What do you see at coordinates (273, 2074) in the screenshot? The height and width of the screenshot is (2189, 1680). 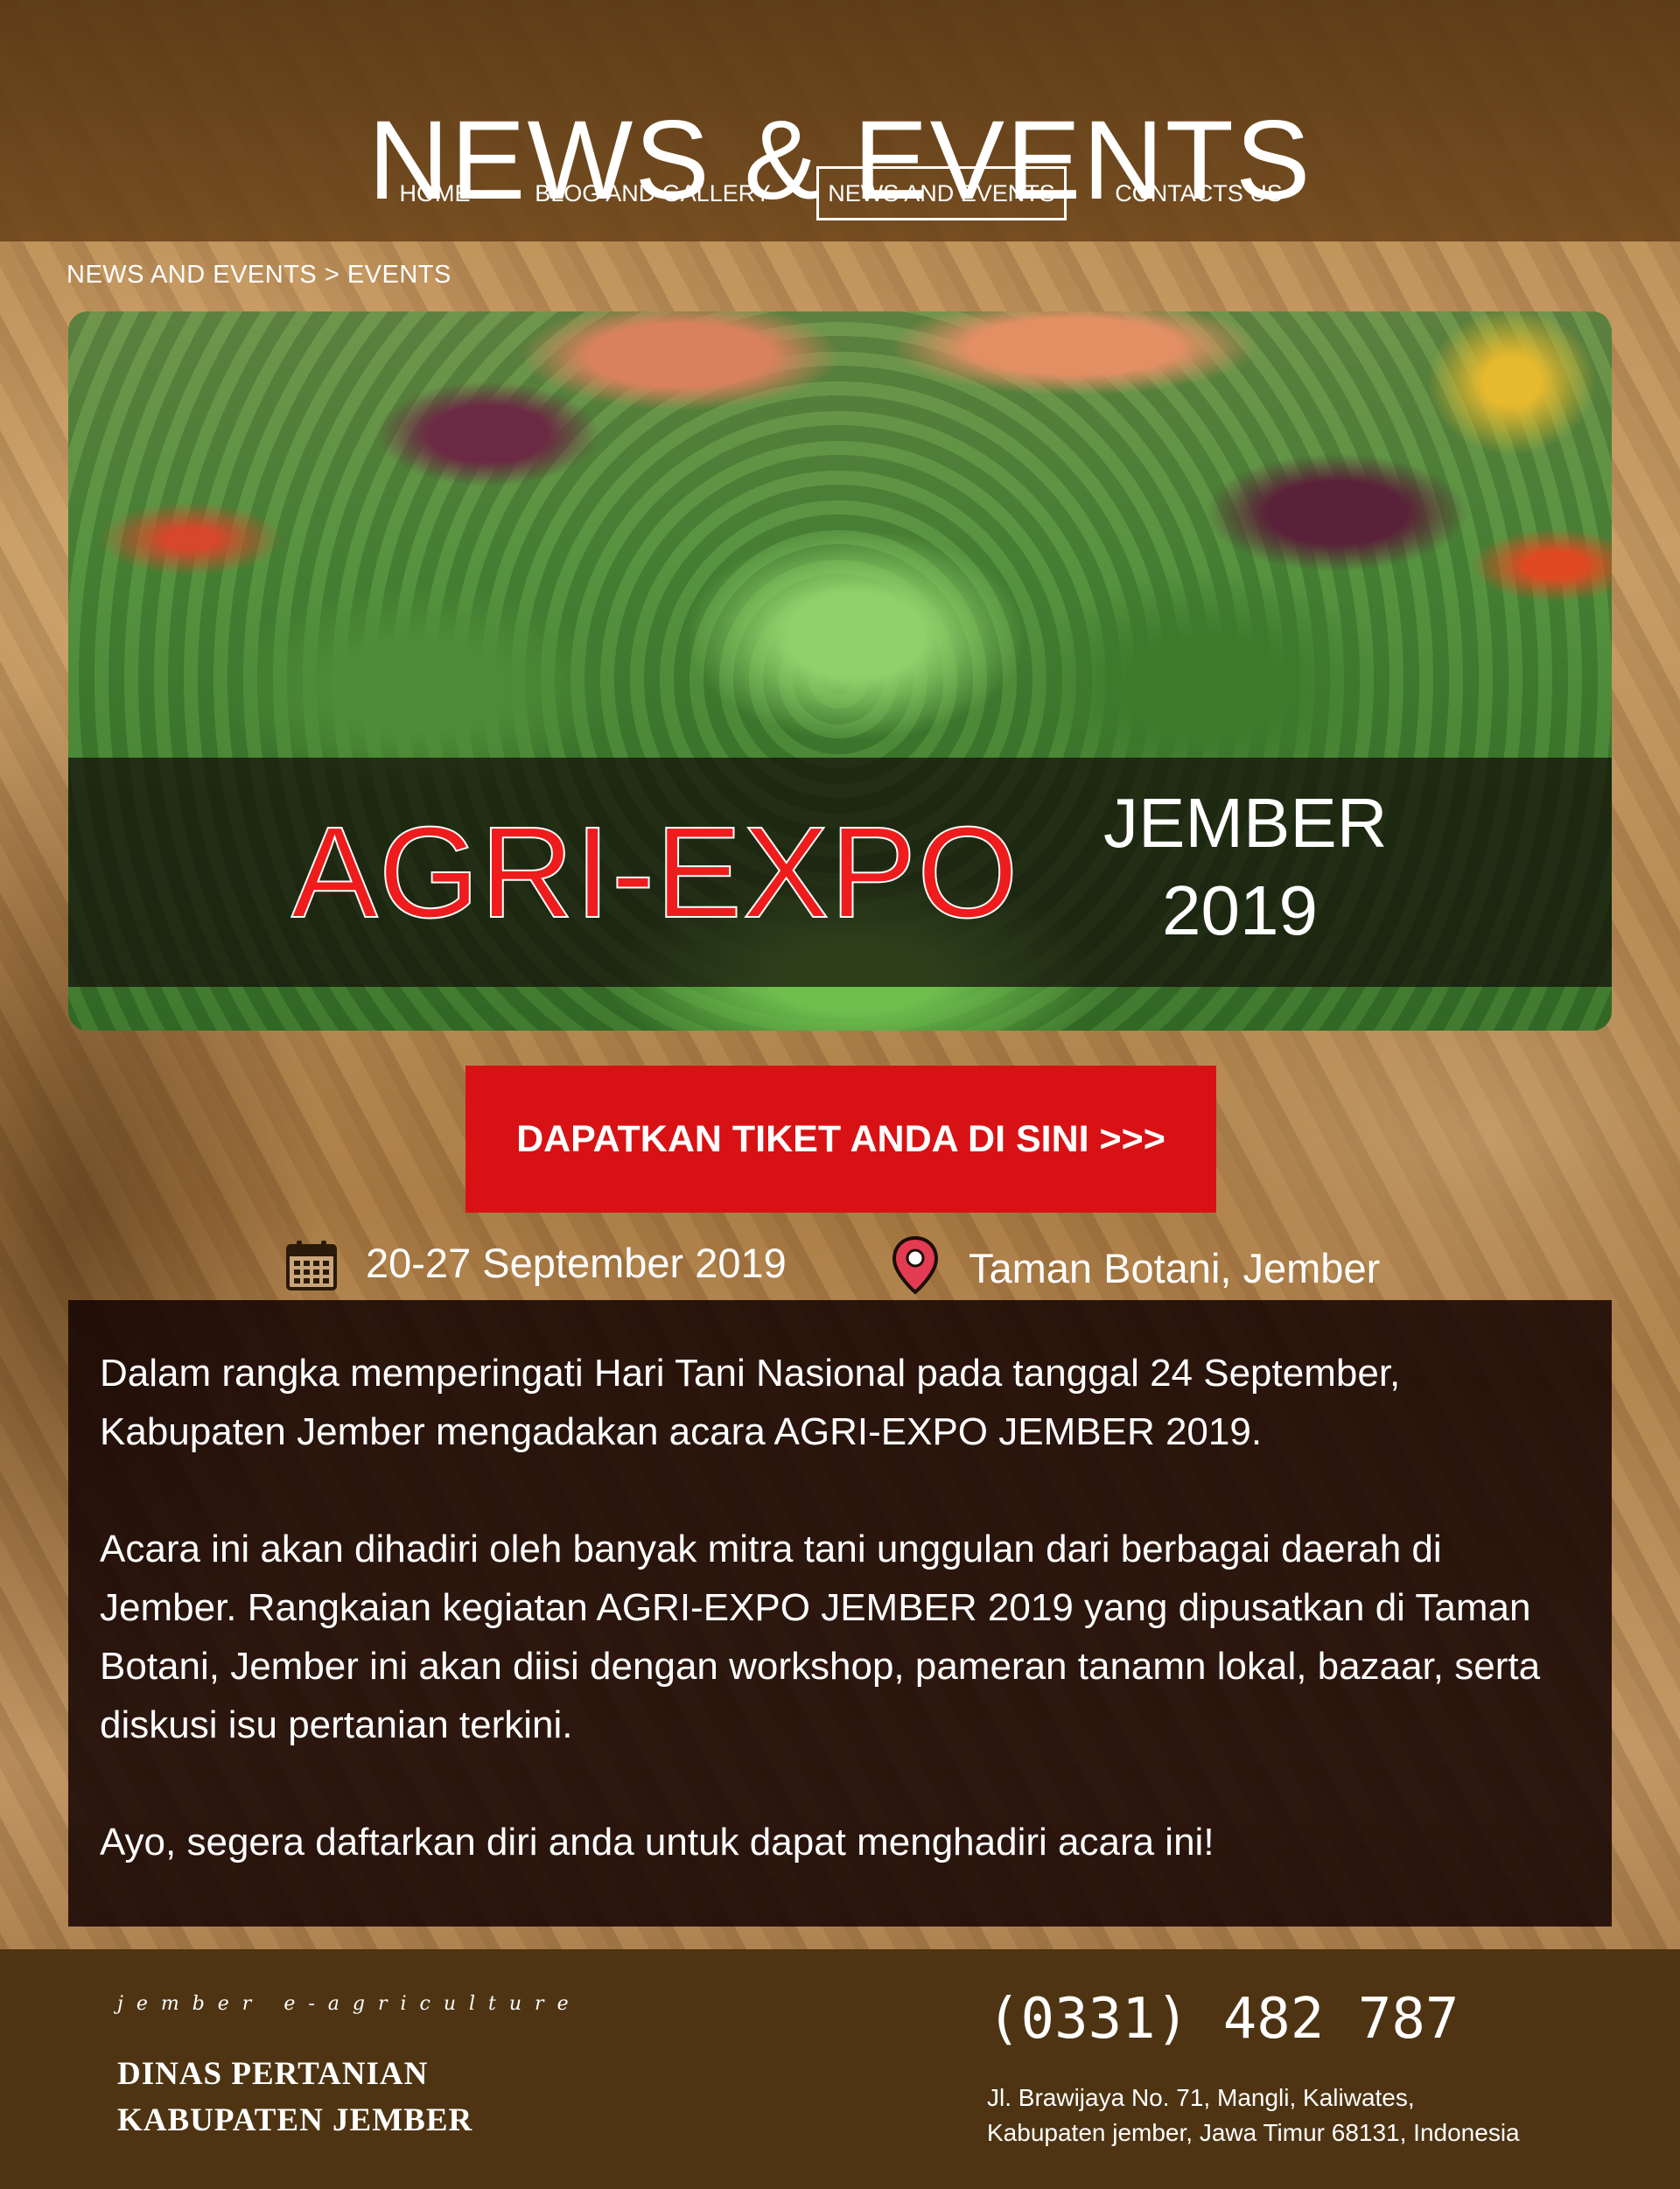 I see `org-name-line1: DINAS PERTANIAN` at bounding box center [273, 2074].